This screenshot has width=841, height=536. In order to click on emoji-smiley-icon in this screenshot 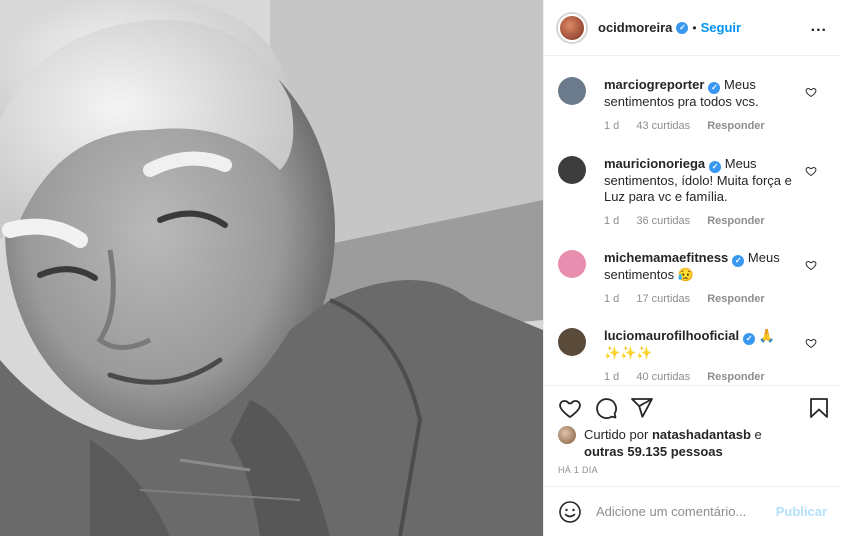, I will do `click(570, 512)`.